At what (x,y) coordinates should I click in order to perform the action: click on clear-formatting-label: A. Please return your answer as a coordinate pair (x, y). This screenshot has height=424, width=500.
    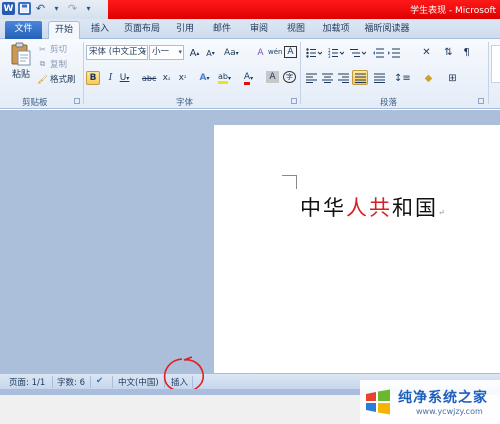
    Looking at the image, I should click on (260, 53).